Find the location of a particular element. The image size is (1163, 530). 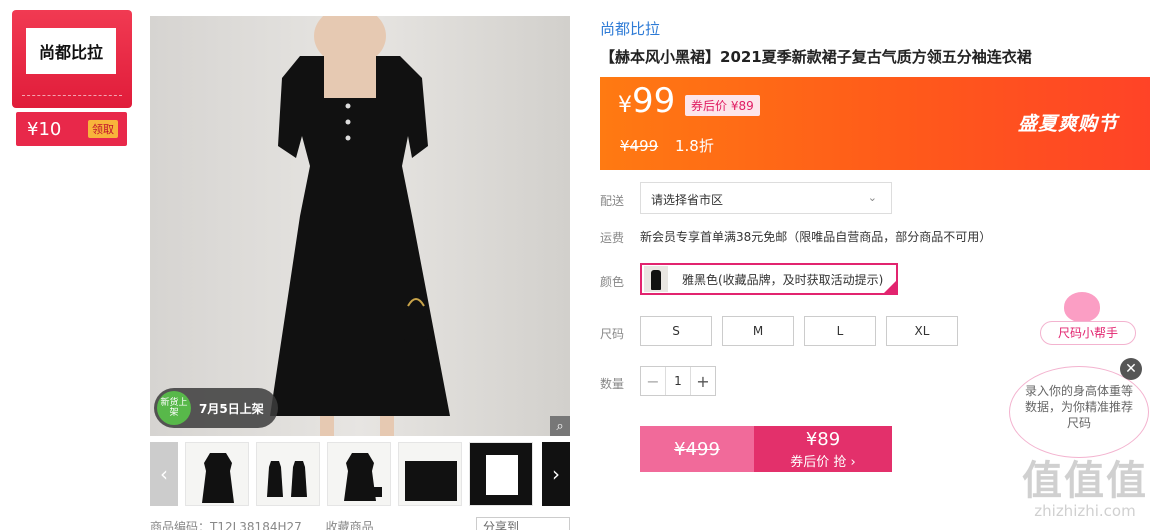

arrival-date: 7月5日上架 is located at coordinates (231, 408).